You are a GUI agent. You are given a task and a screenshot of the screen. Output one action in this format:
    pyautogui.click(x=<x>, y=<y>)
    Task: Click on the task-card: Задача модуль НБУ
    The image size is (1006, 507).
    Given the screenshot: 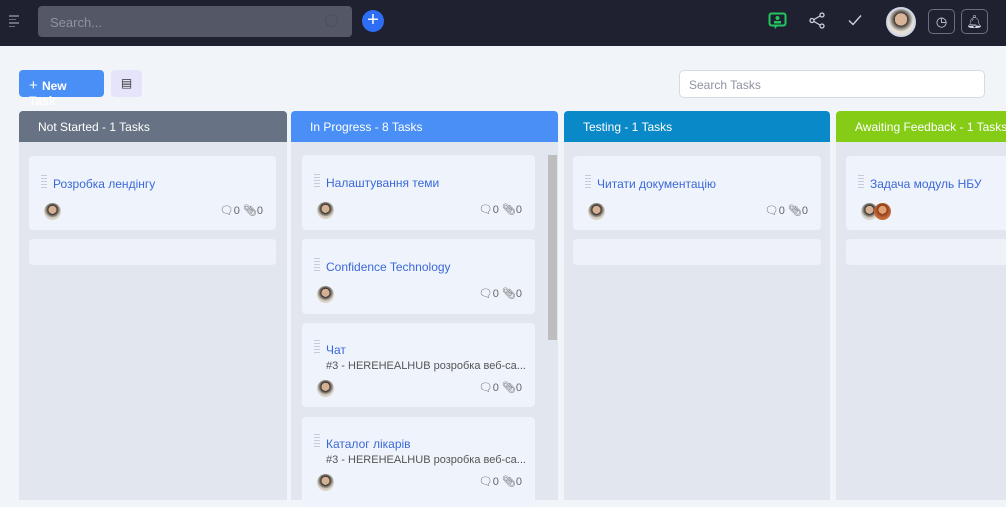 What is the action you would take?
    pyautogui.click(x=926, y=193)
    